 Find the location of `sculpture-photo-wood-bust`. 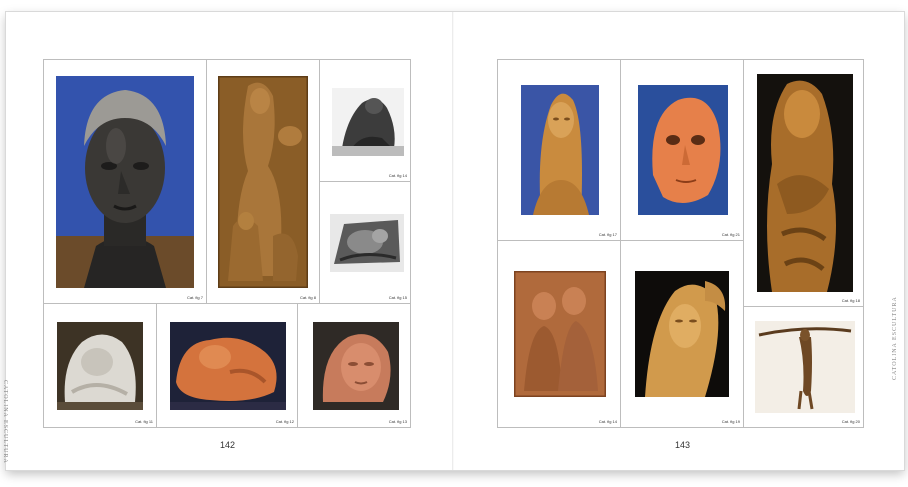

sculpture-photo-wood-bust is located at coordinates (560, 150).